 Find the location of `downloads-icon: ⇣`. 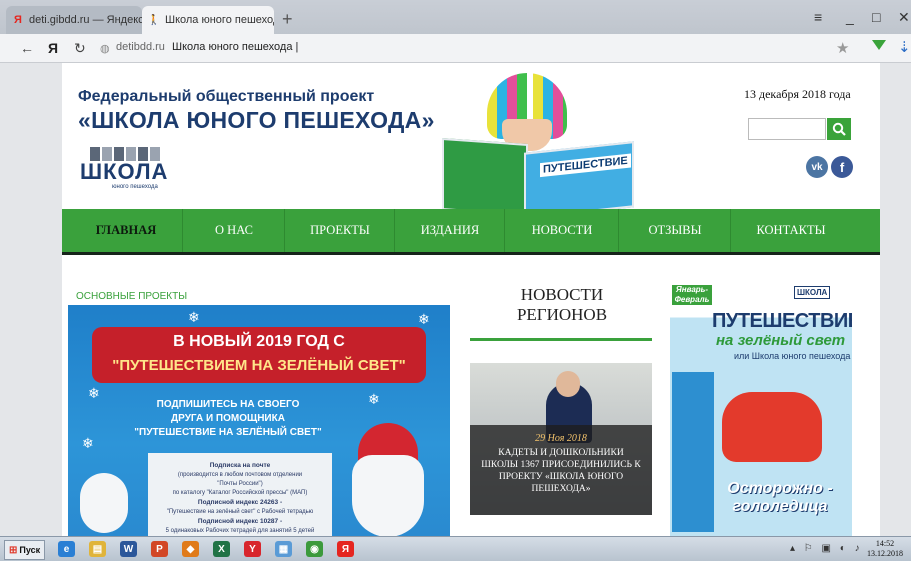

downloads-icon: ⇣ is located at coordinates (904, 47).